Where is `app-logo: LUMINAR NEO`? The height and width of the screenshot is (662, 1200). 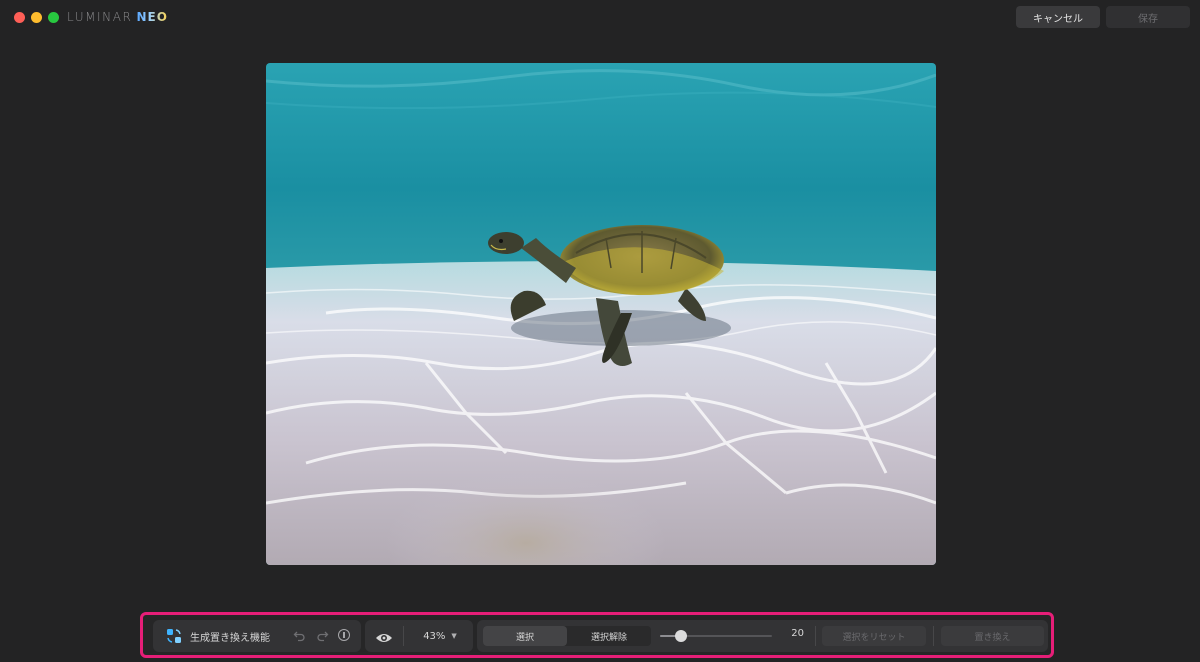
app-logo: LUMINAR NEO is located at coordinates (117, 17).